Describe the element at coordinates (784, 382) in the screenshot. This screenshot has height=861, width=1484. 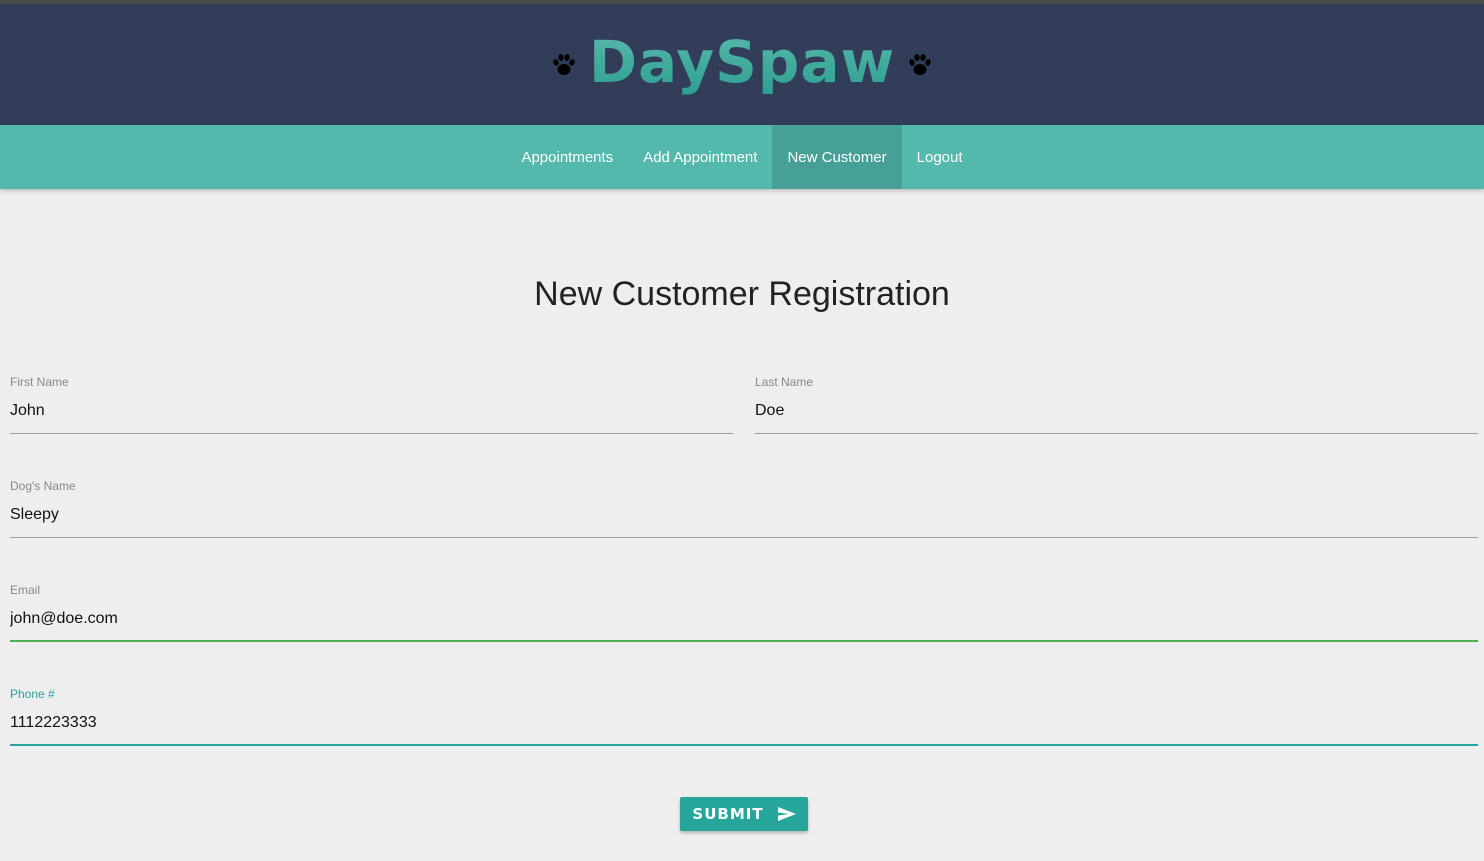
I see `last-name-label: Last Name` at that location.